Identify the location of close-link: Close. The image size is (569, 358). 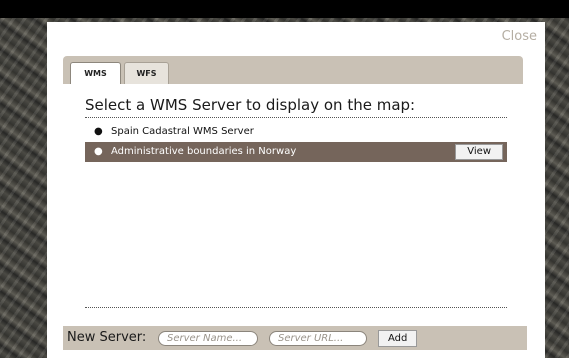
(519, 36).